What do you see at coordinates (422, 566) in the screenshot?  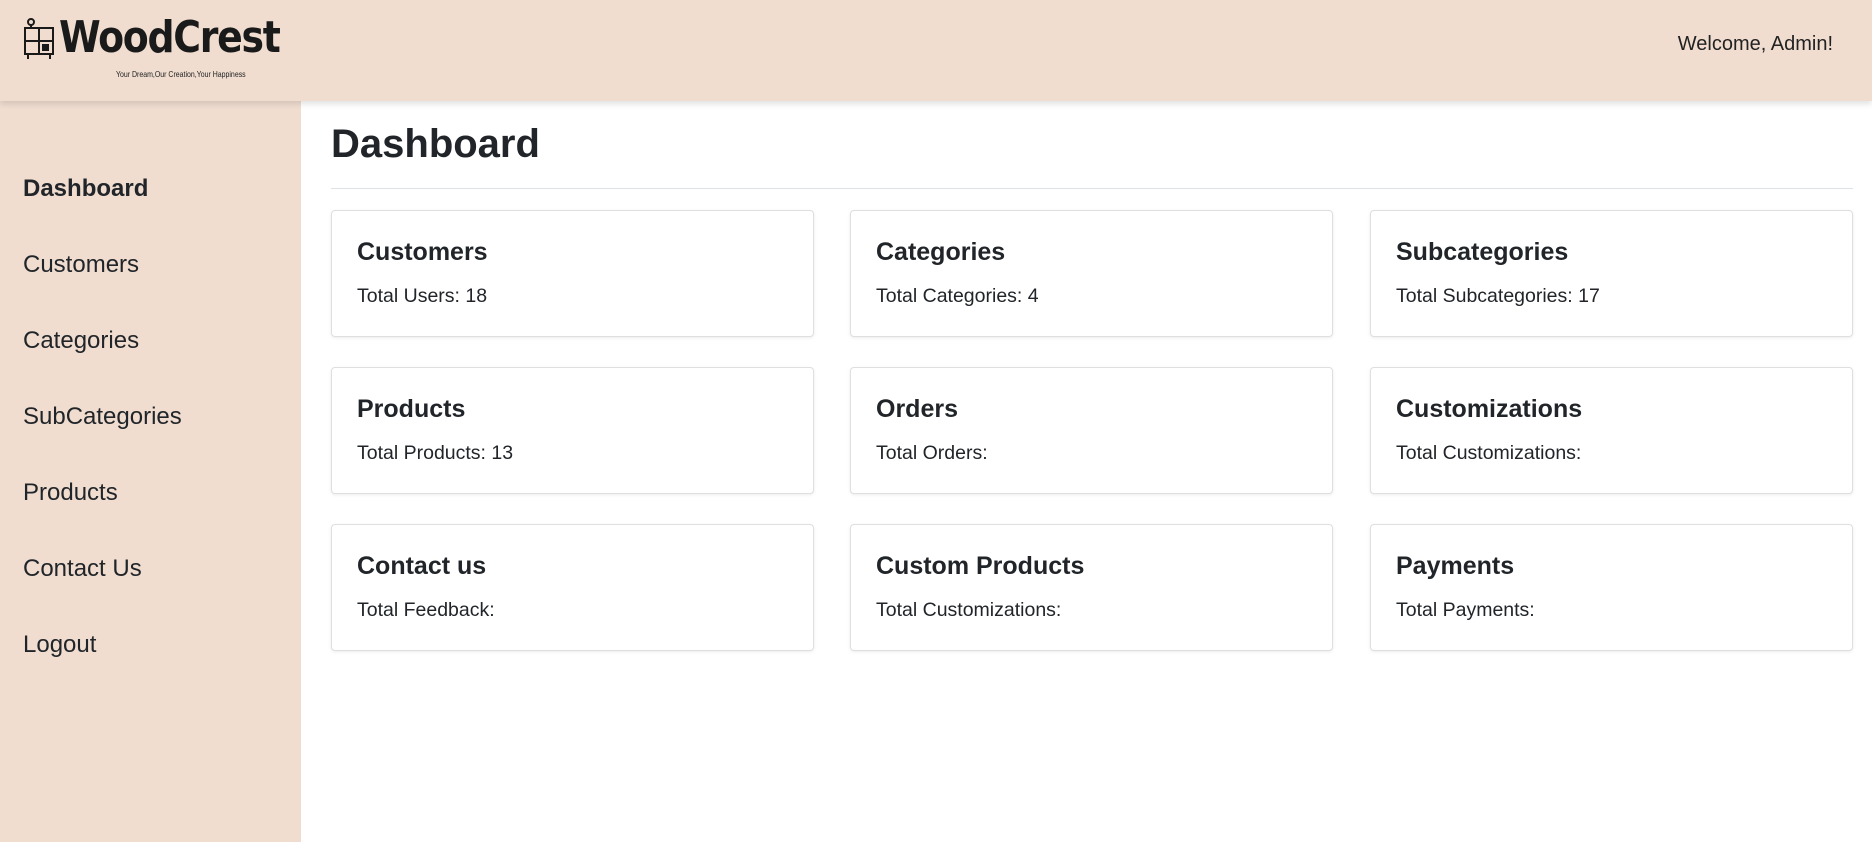 I see `card-title: Contact us` at bounding box center [422, 566].